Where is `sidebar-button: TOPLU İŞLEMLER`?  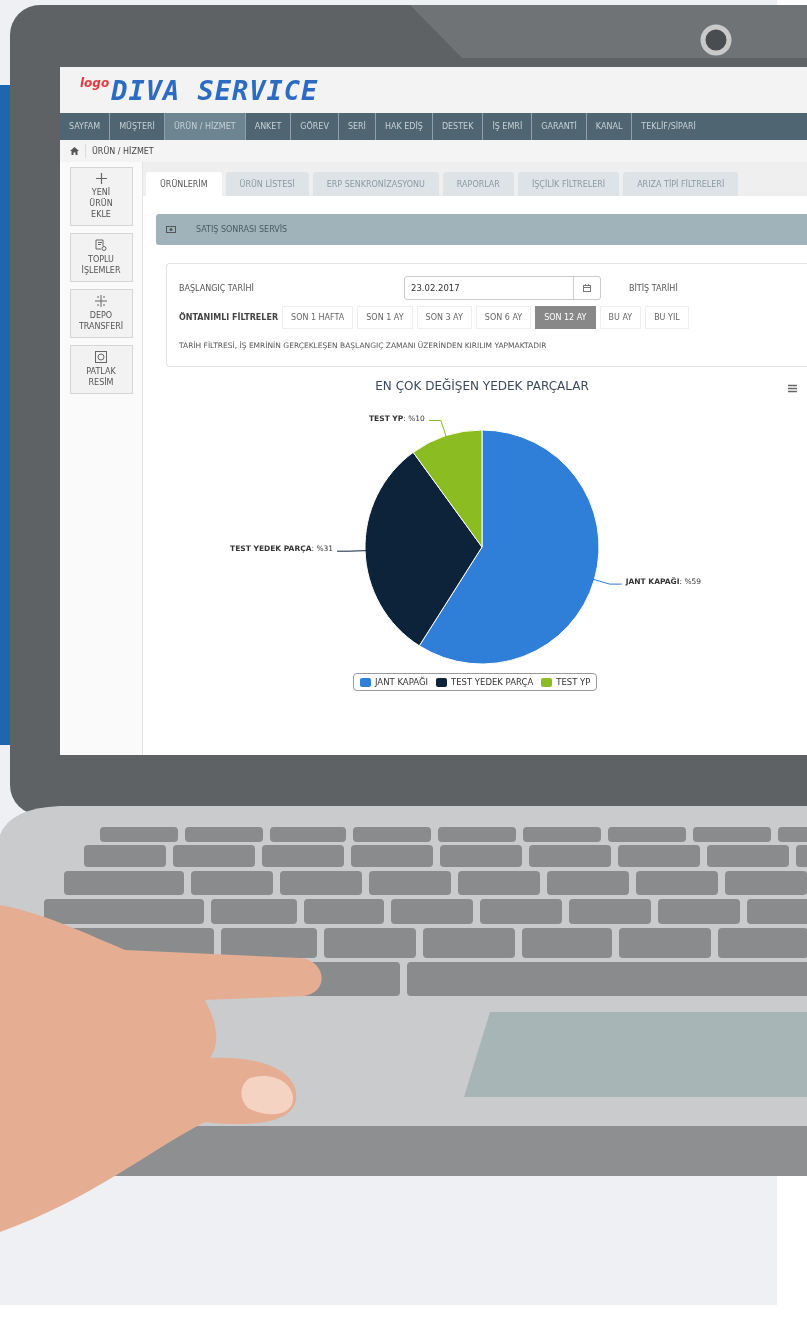 sidebar-button: TOPLU İŞLEMLER is located at coordinates (101, 257).